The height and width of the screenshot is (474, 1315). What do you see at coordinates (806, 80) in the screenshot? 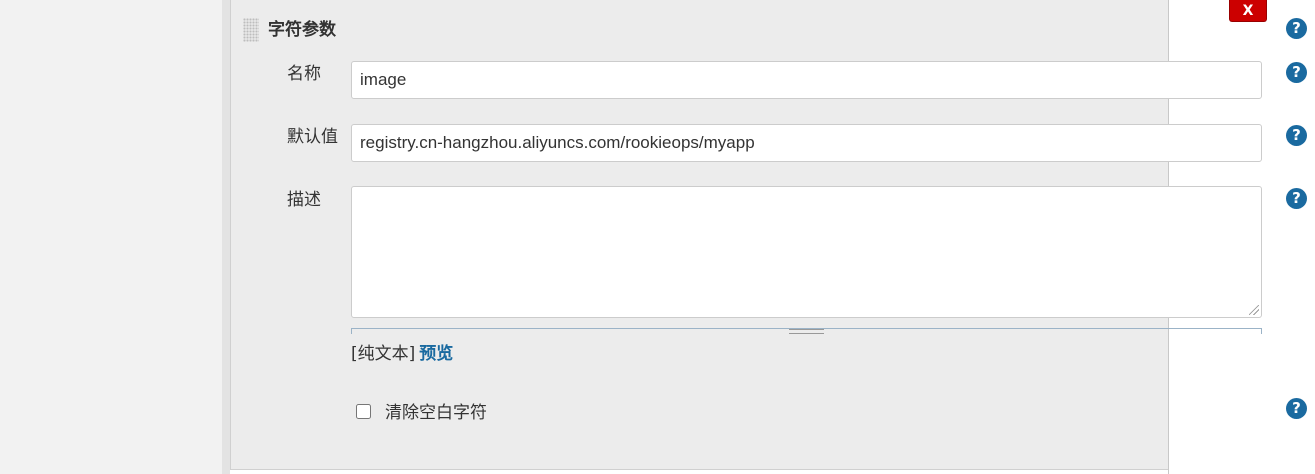
I see `name-input` at bounding box center [806, 80].